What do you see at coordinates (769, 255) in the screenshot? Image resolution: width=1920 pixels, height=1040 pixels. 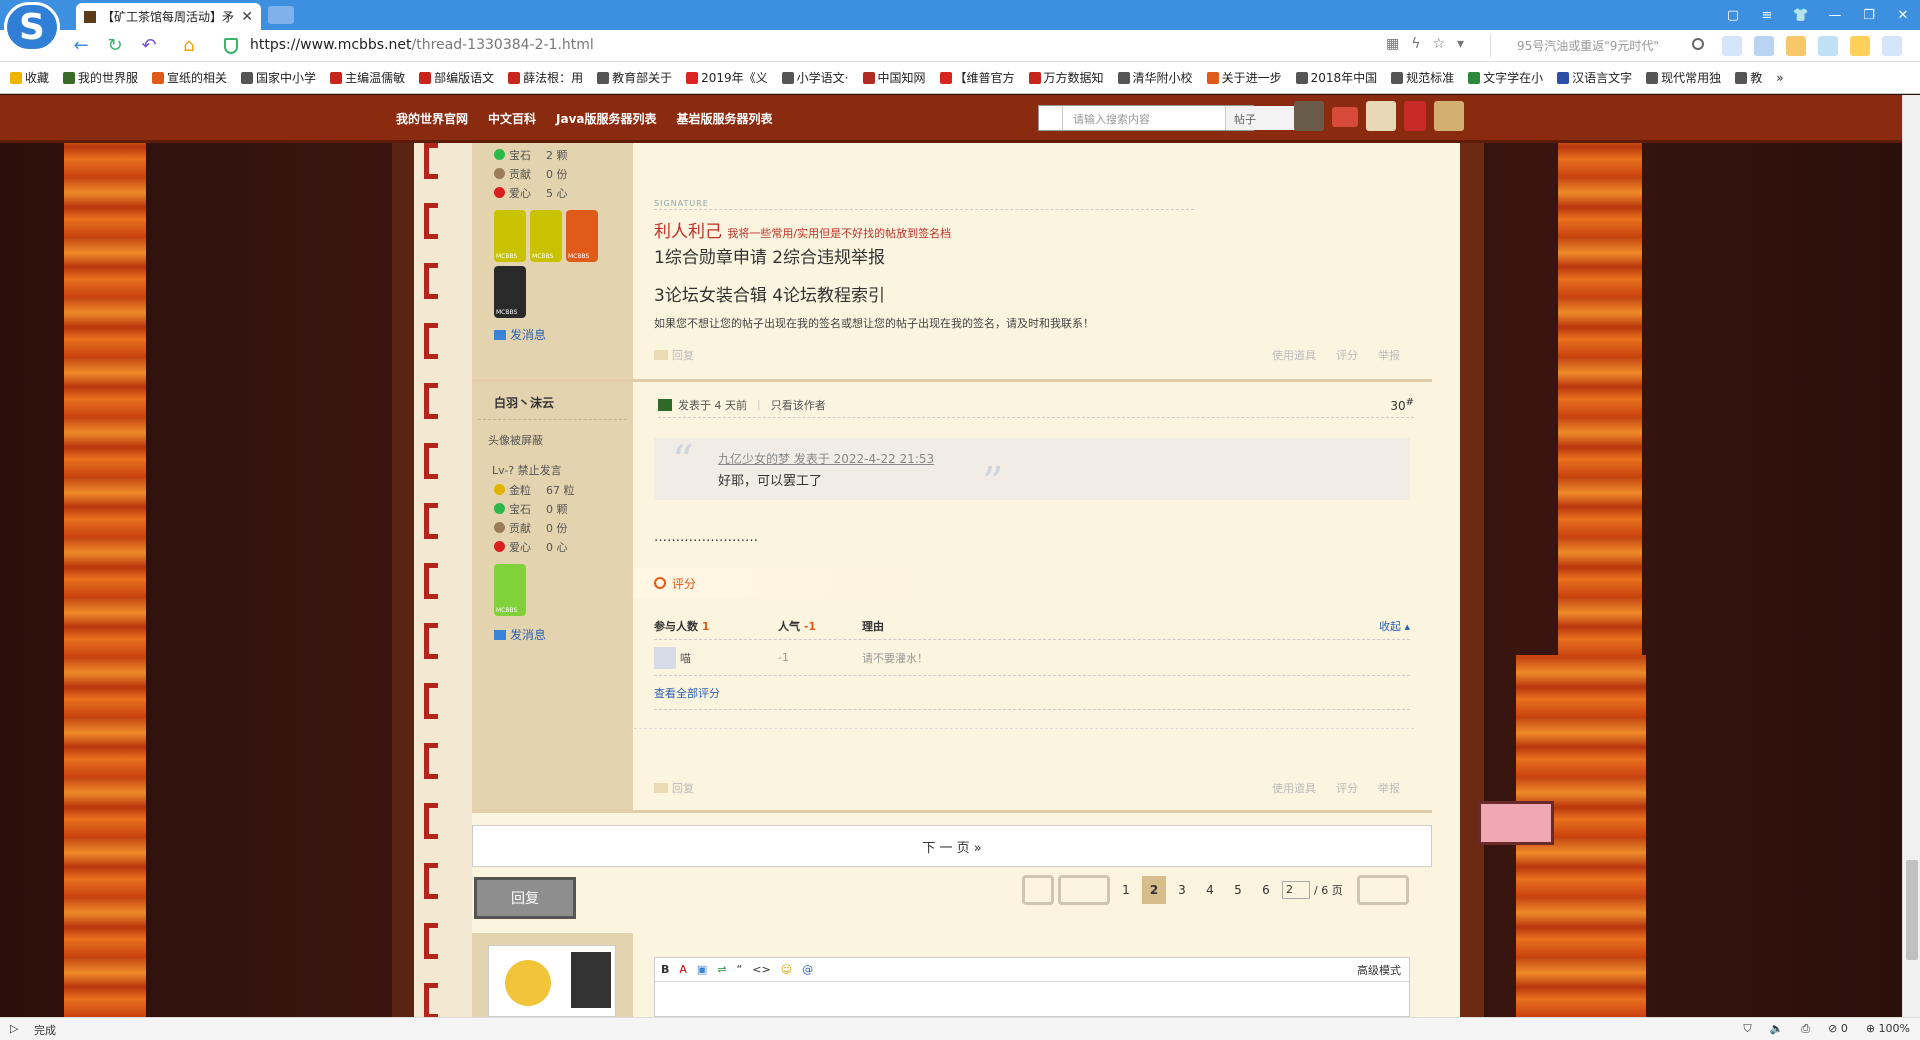 I see `signature-line-1: 1综合勋章申请 2综合违规举报` at bounding box center [769, 255].